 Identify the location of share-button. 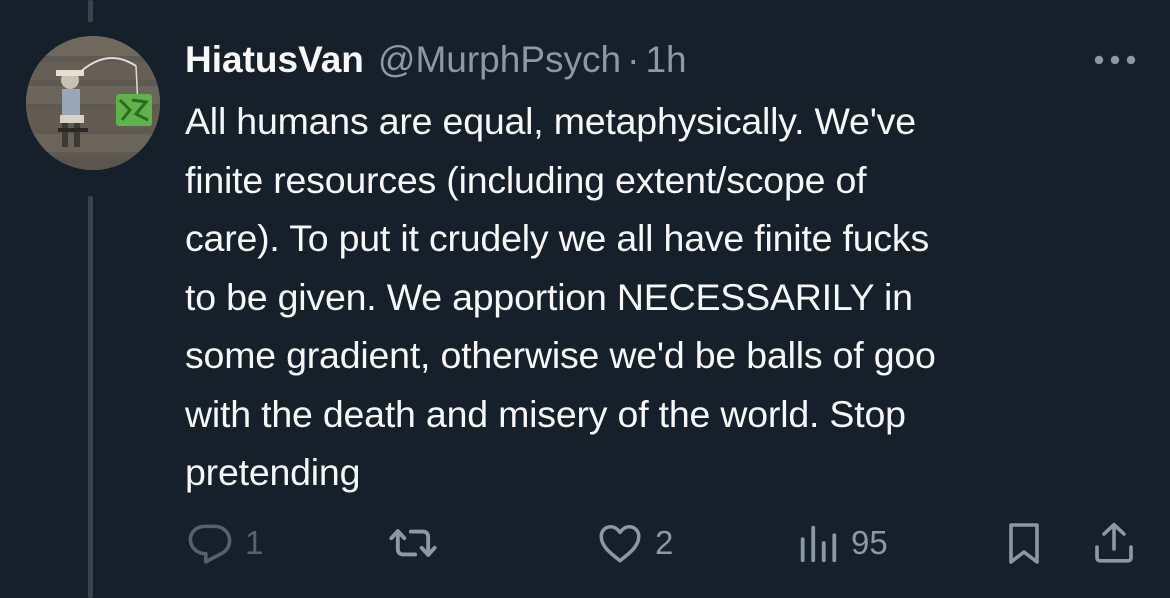
(1114, 543).